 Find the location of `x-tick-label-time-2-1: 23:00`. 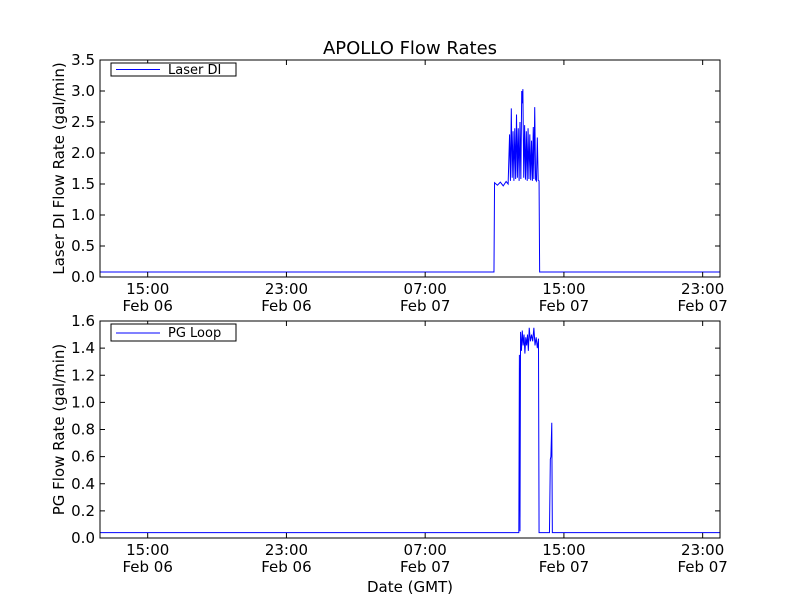

x-tick-label-time-2-1: 23:00 is located at coordinates (286, 550).